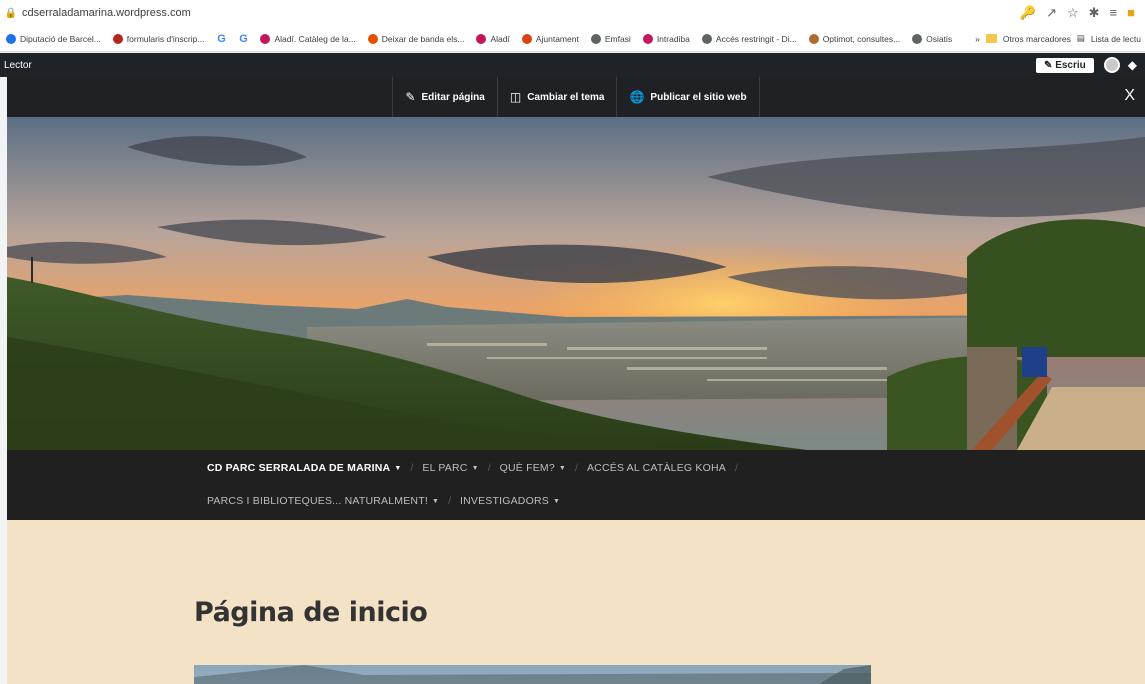 The height and width of the screenshot is (684, 1145). I want to click on bookmark-label: Emfasi, so click(617, 38).